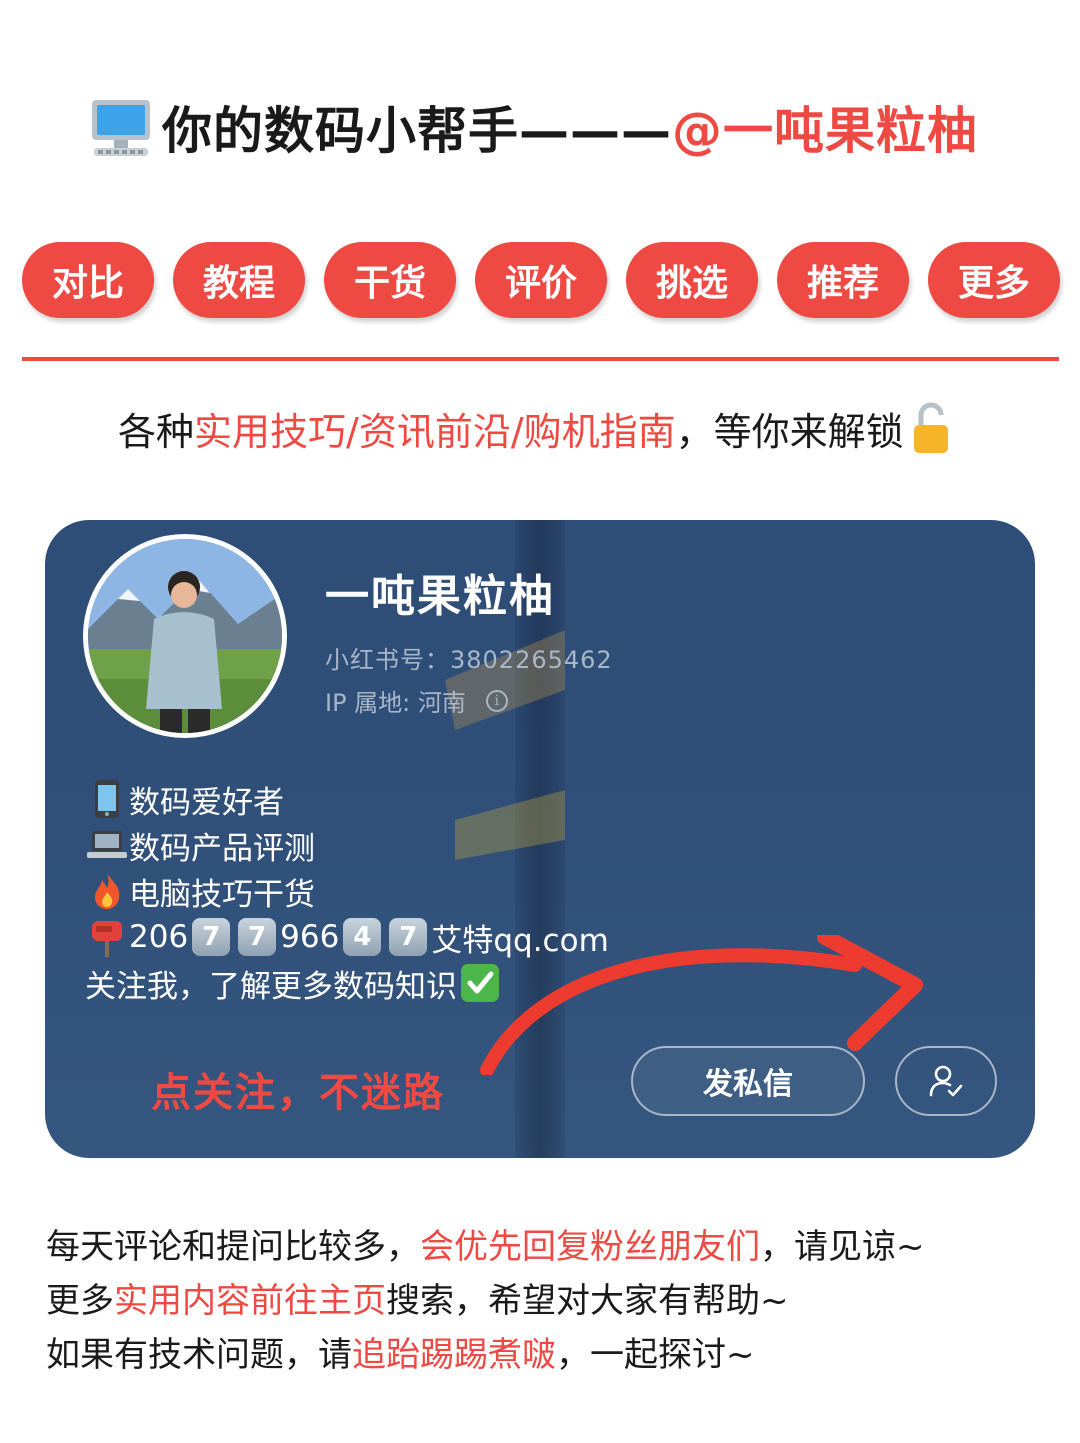 The width and height of the screenshot is (1080, 1443). I want to click on follow-button, so click(946, 1081).